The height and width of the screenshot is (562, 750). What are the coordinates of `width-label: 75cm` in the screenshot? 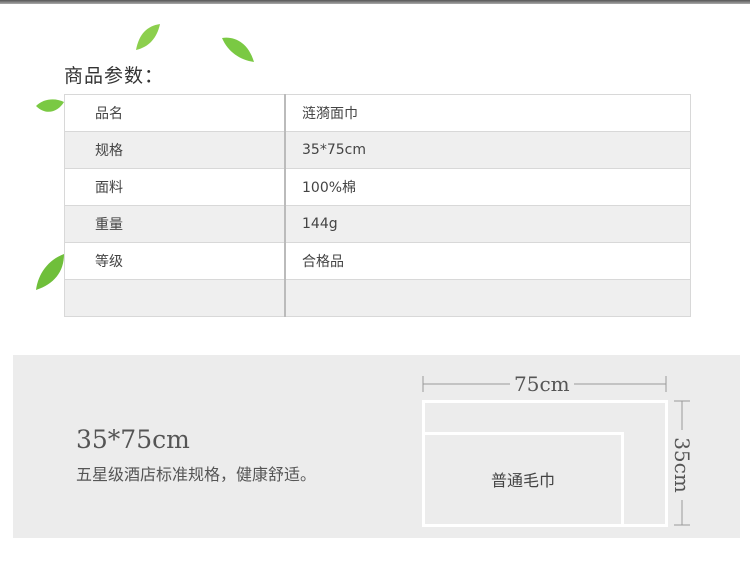 It's located at (542, 384).